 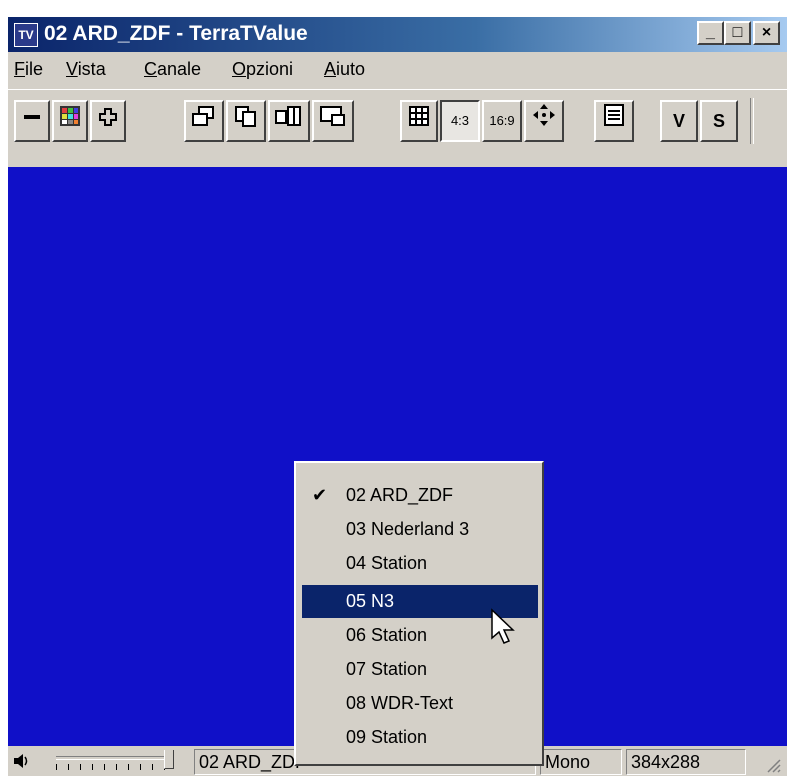 I want to click on window-mode-button, so click(x=204, y=121).